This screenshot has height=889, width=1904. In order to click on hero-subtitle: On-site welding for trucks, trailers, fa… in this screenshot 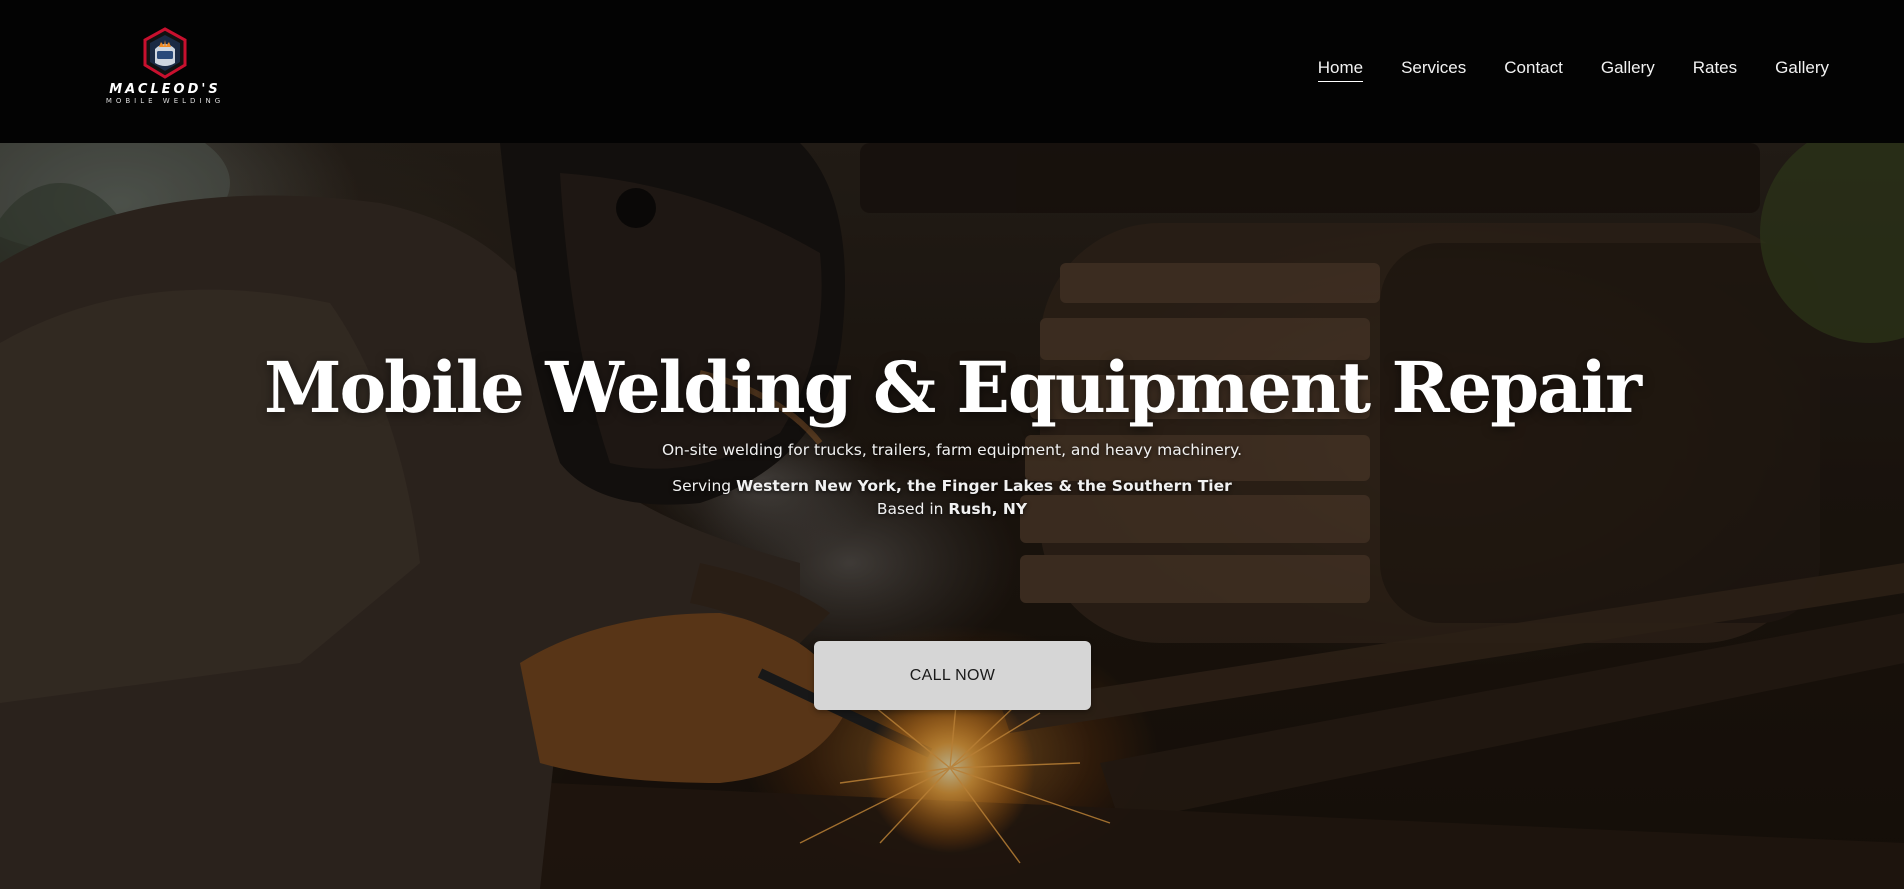, I will do `click(952, 450)`.